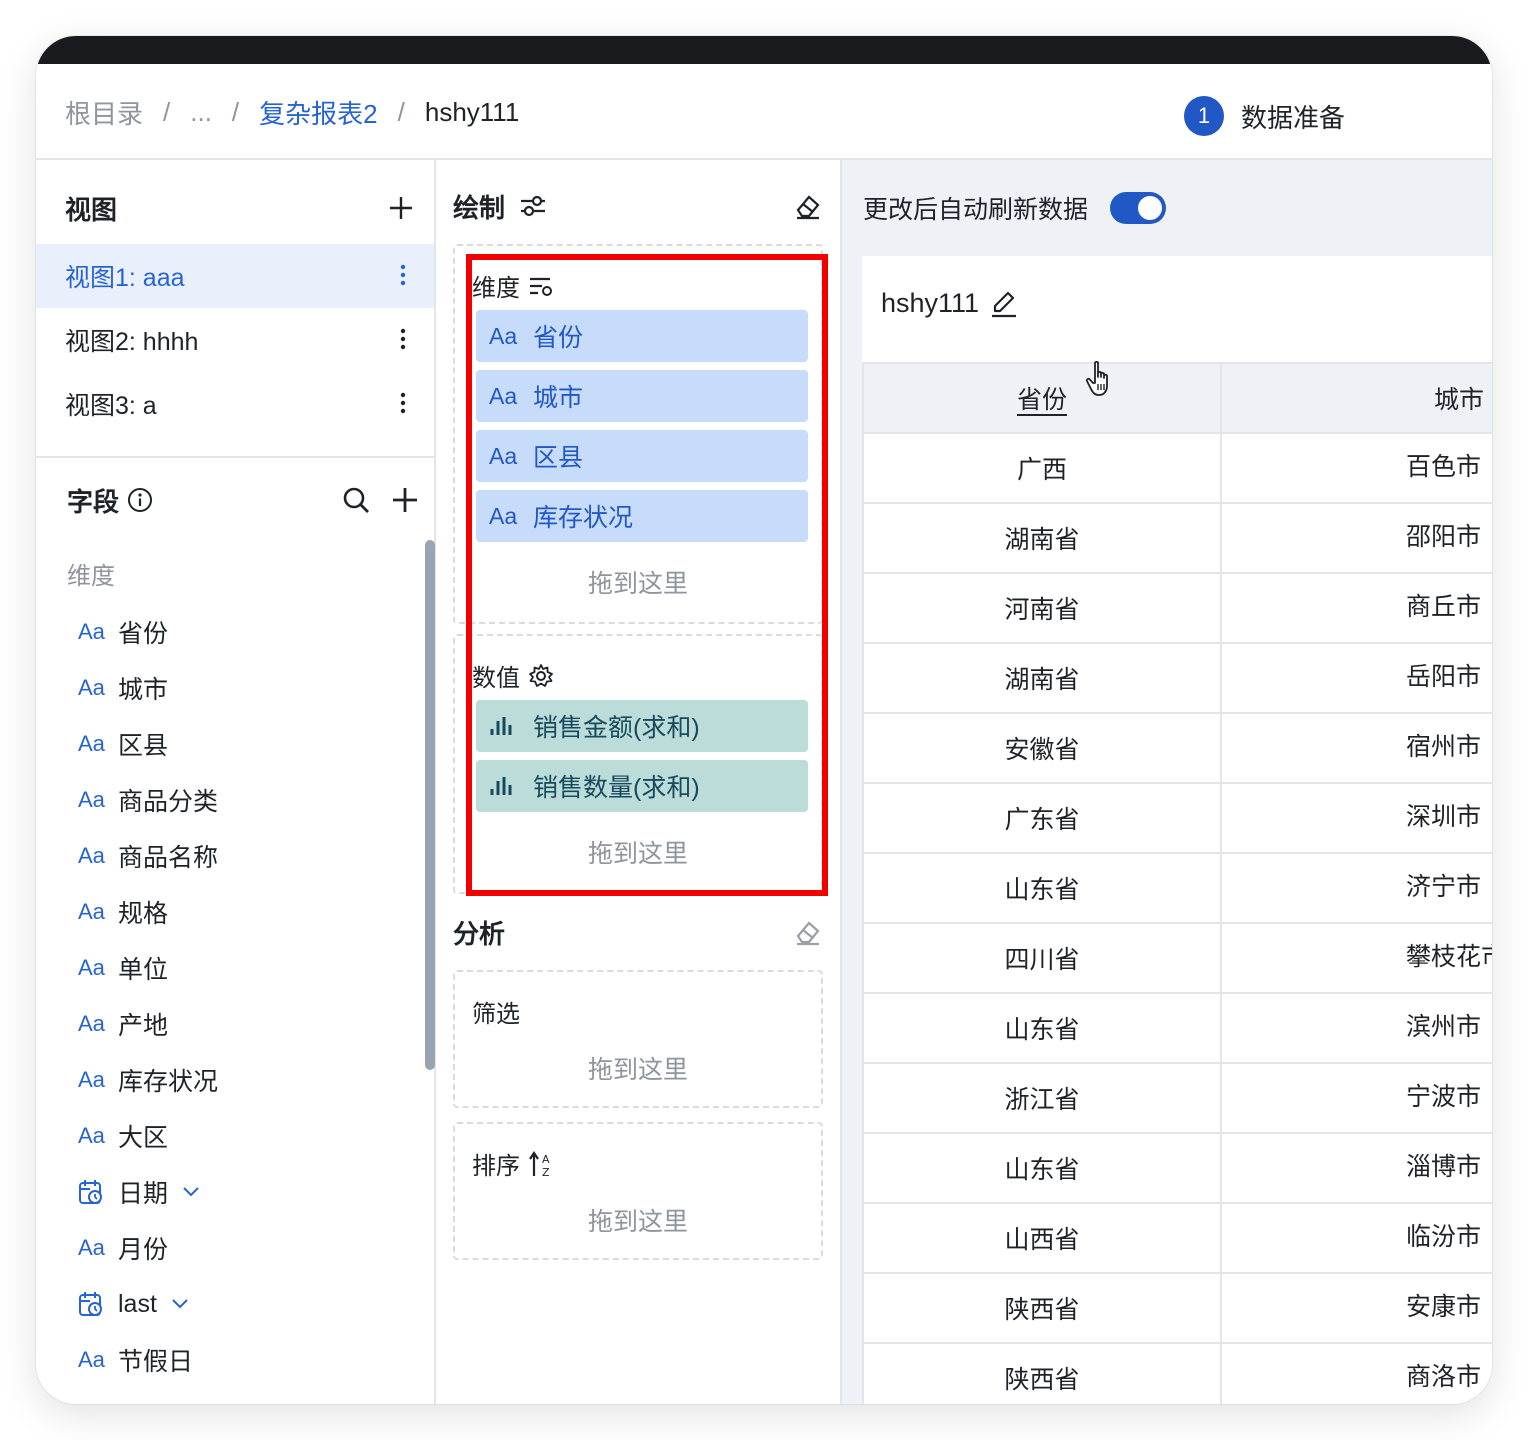 Image resolution: width=1528 pixels, height=1440 pixels. I want to click on column-header-city: 城市, so click(1356, 398).